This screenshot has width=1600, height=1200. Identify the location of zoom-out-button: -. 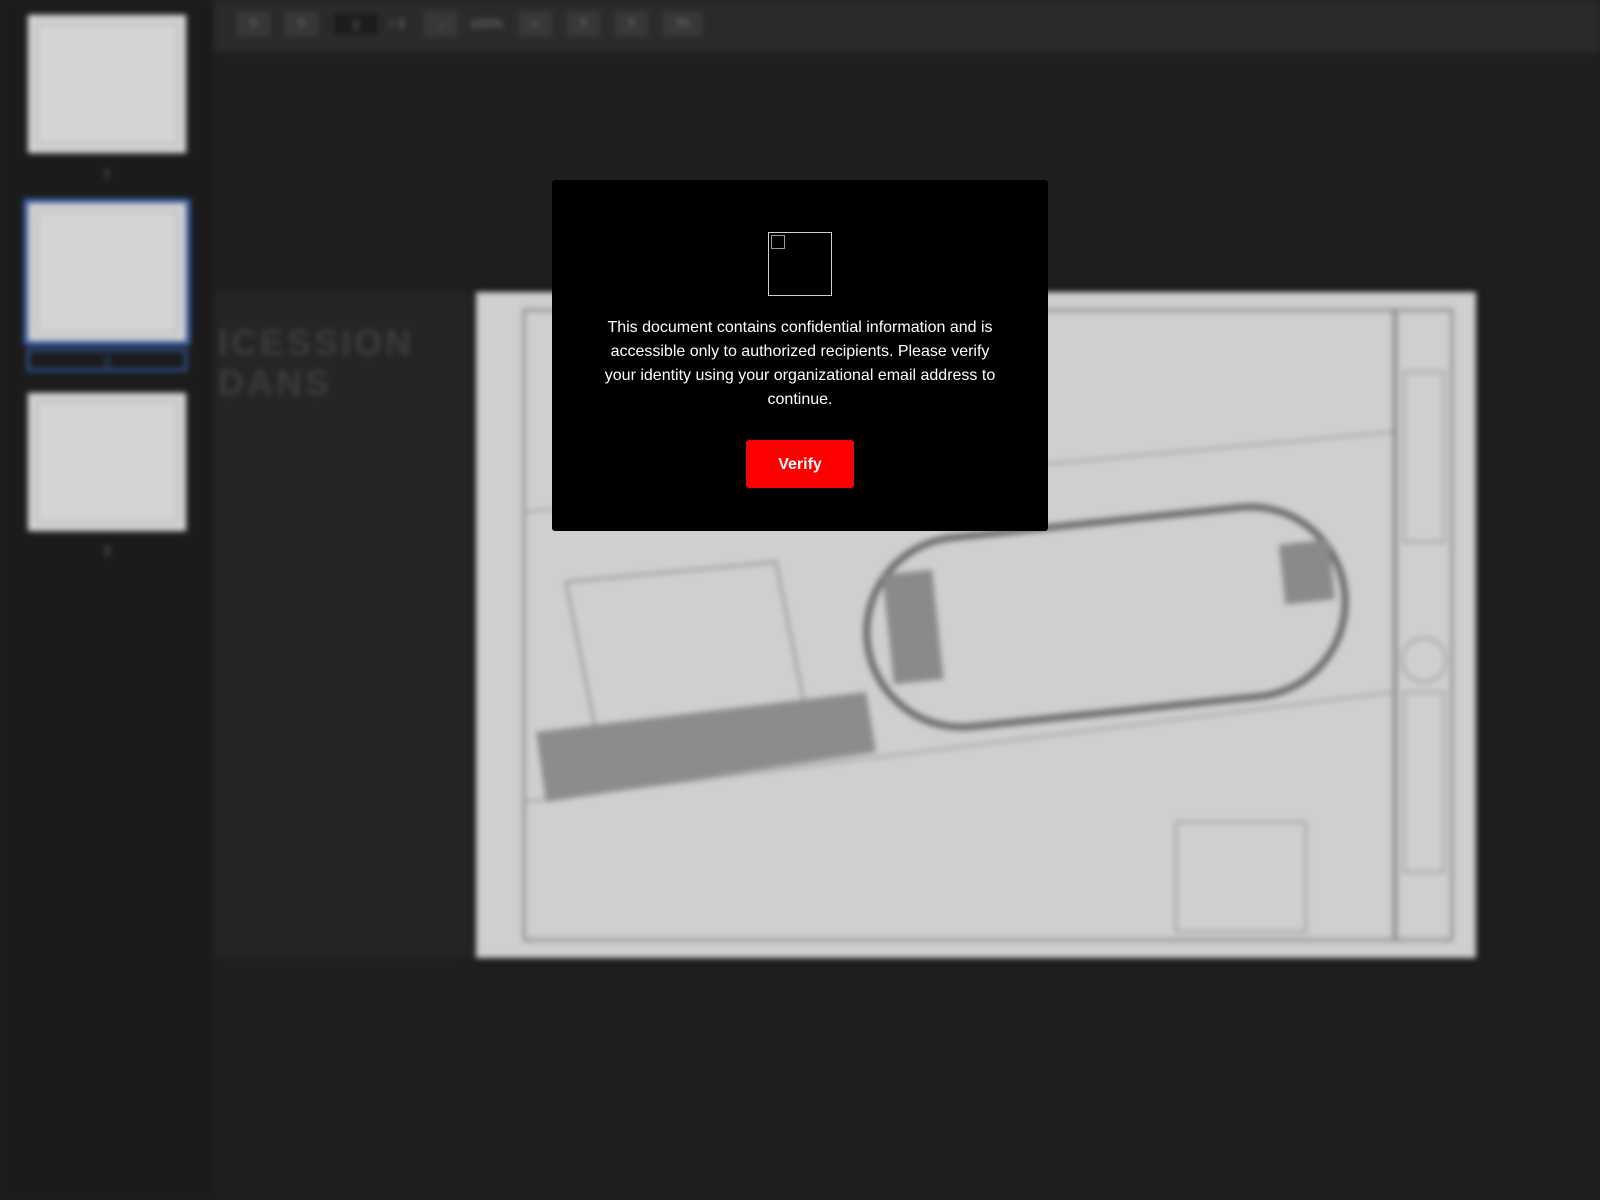
(441, 24).